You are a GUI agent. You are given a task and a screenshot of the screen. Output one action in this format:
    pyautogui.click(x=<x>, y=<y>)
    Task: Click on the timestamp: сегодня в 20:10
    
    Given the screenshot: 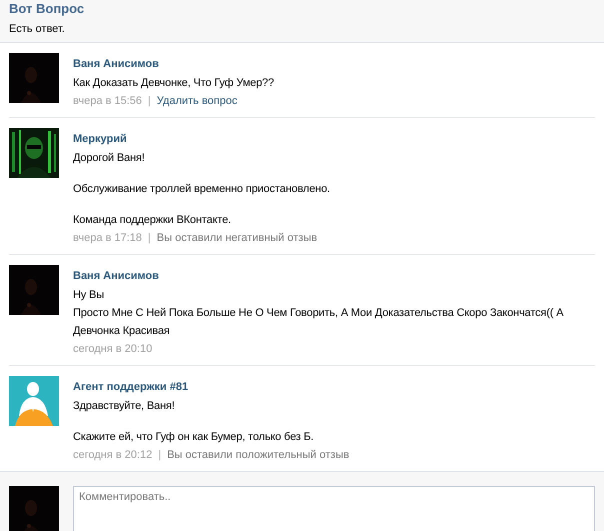 What is the action you would take?
    pyautogui.click(x=112, y=349)
    